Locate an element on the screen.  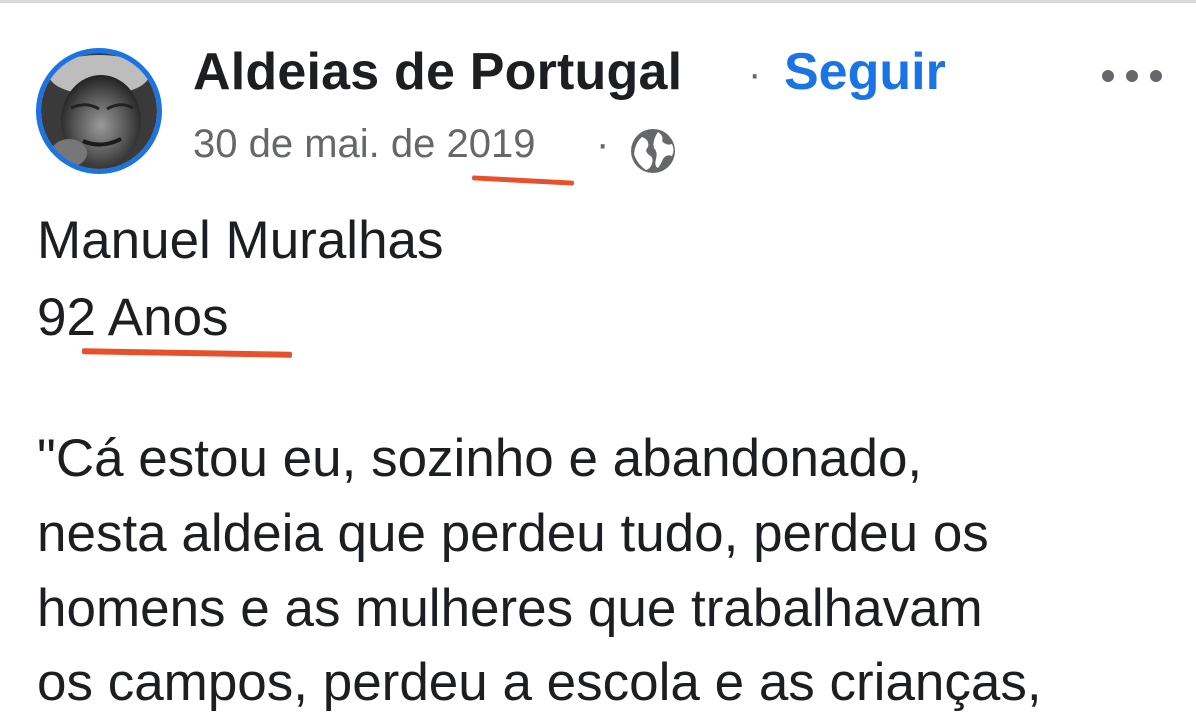
more-options-icon is located at coordinates (1132, 76).